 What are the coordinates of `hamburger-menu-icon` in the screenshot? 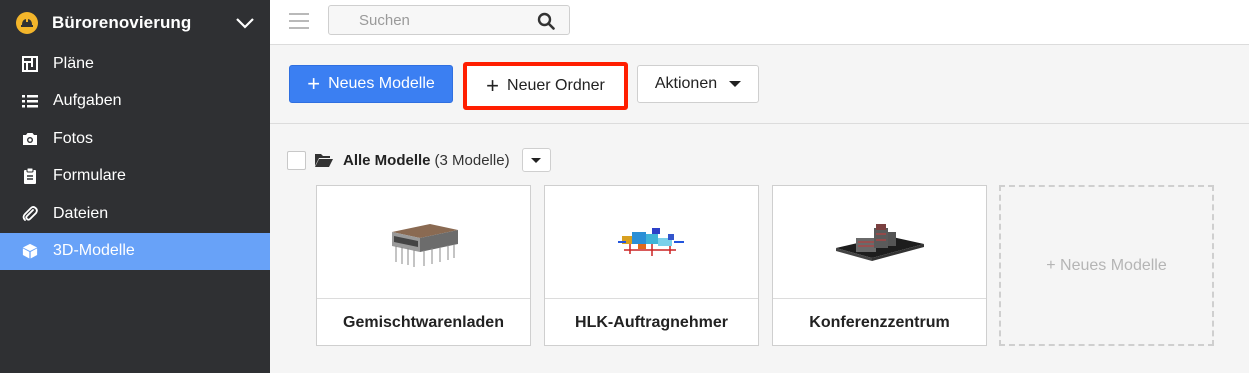 It's located at (299, 21).